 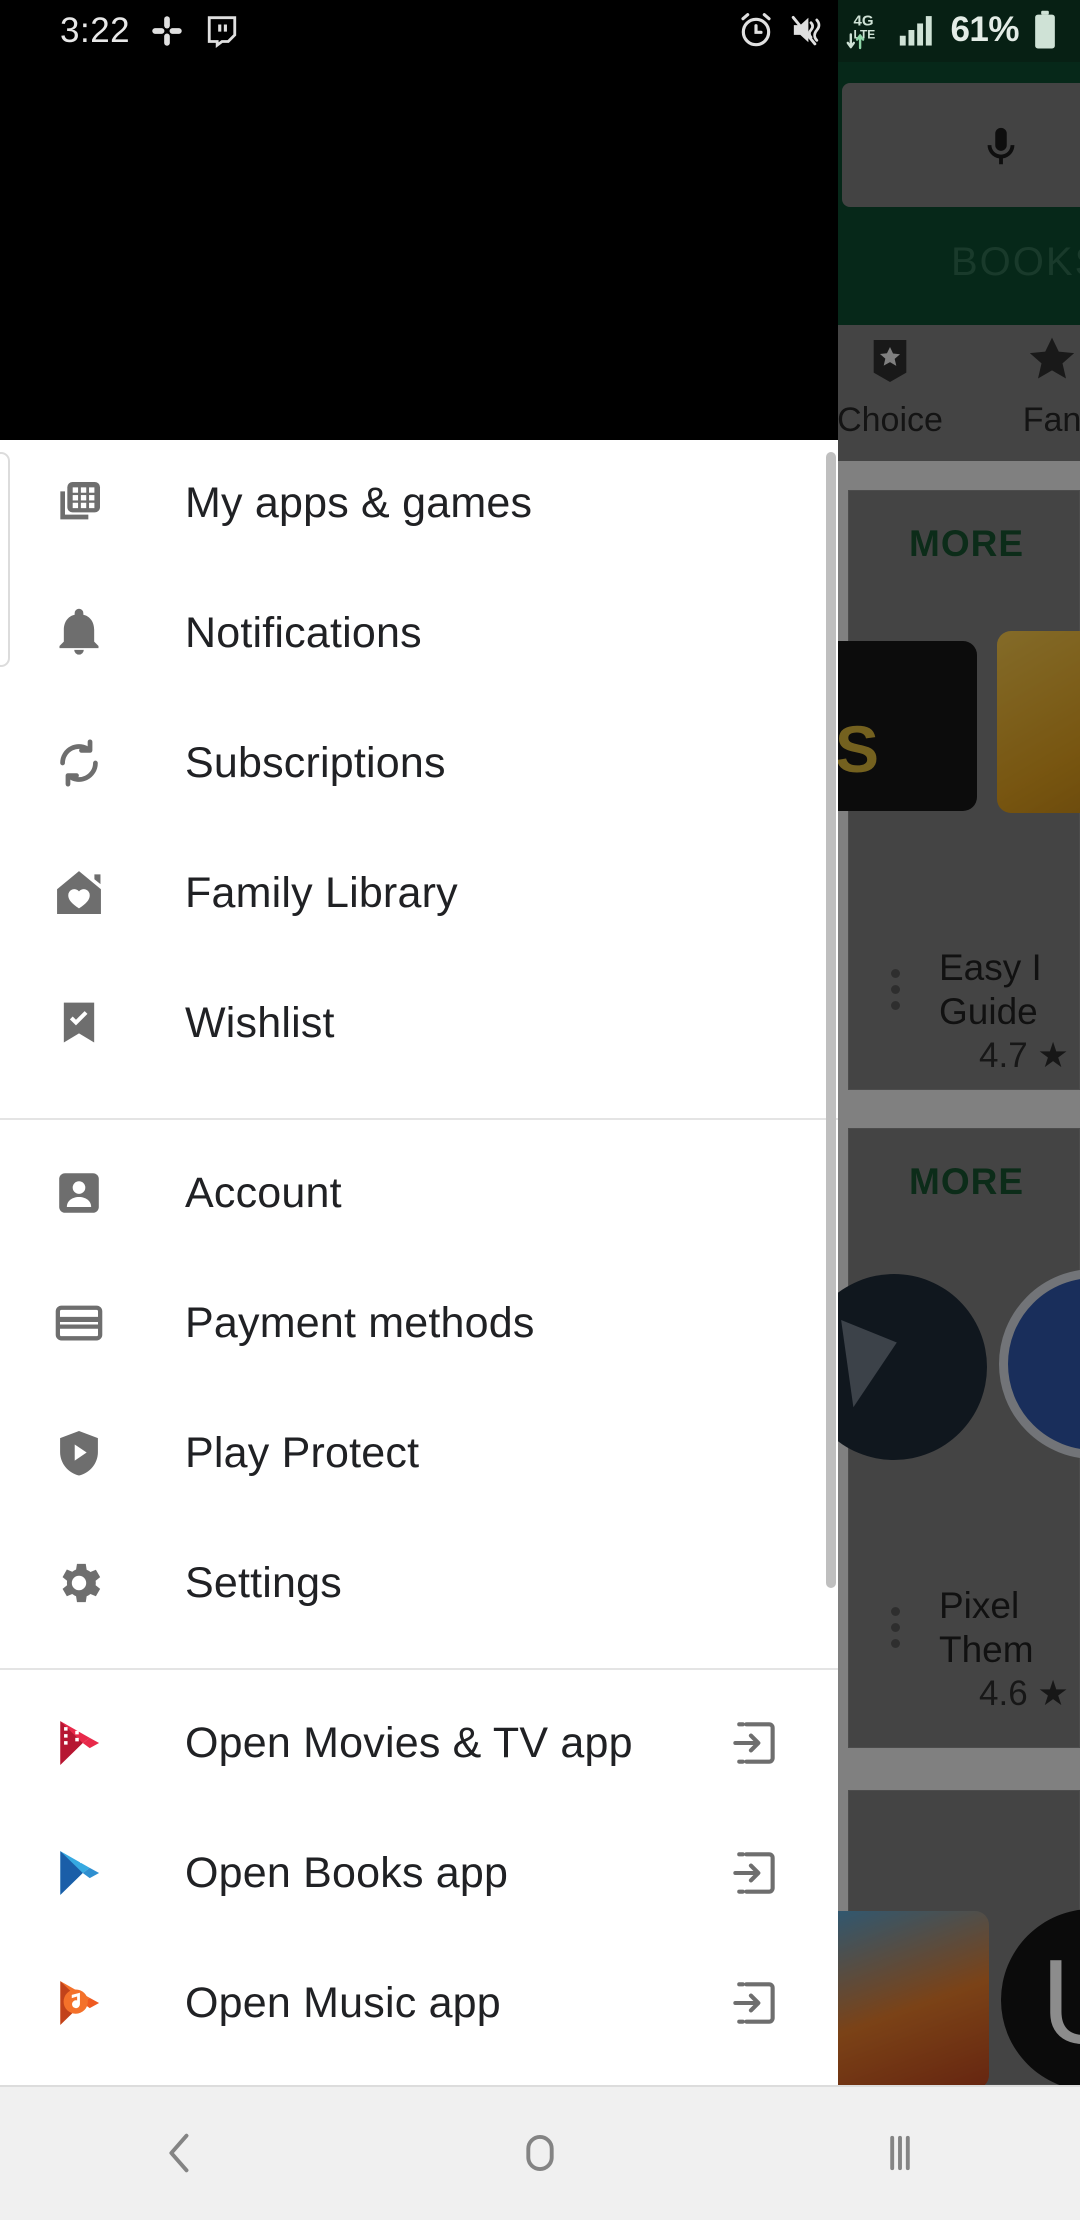 I want to click on drawer-item-label: Open Movies & TV app, so click(x=409, y=1742).